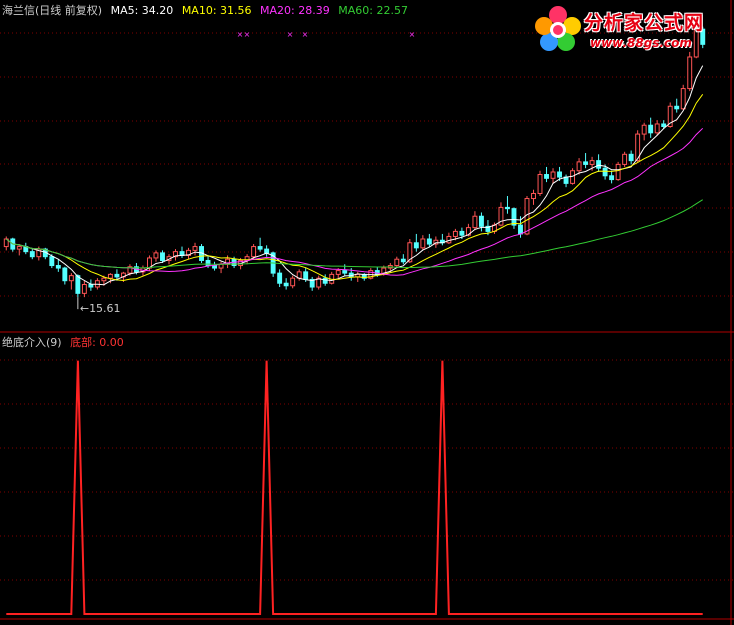 This screenshot has height=625, width=734. Describe the element at coordinates (216, 10) in the screenshot. I see `ma10-label: MA10: 31.56` at that location.